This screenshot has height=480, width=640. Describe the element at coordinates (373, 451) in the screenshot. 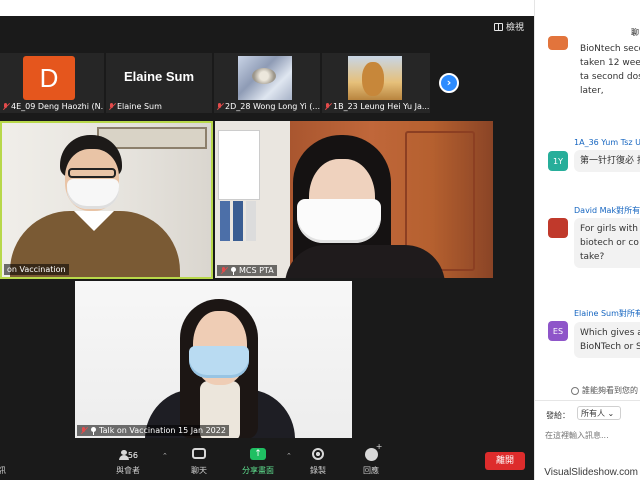

I see `reaction-icon` at that location.